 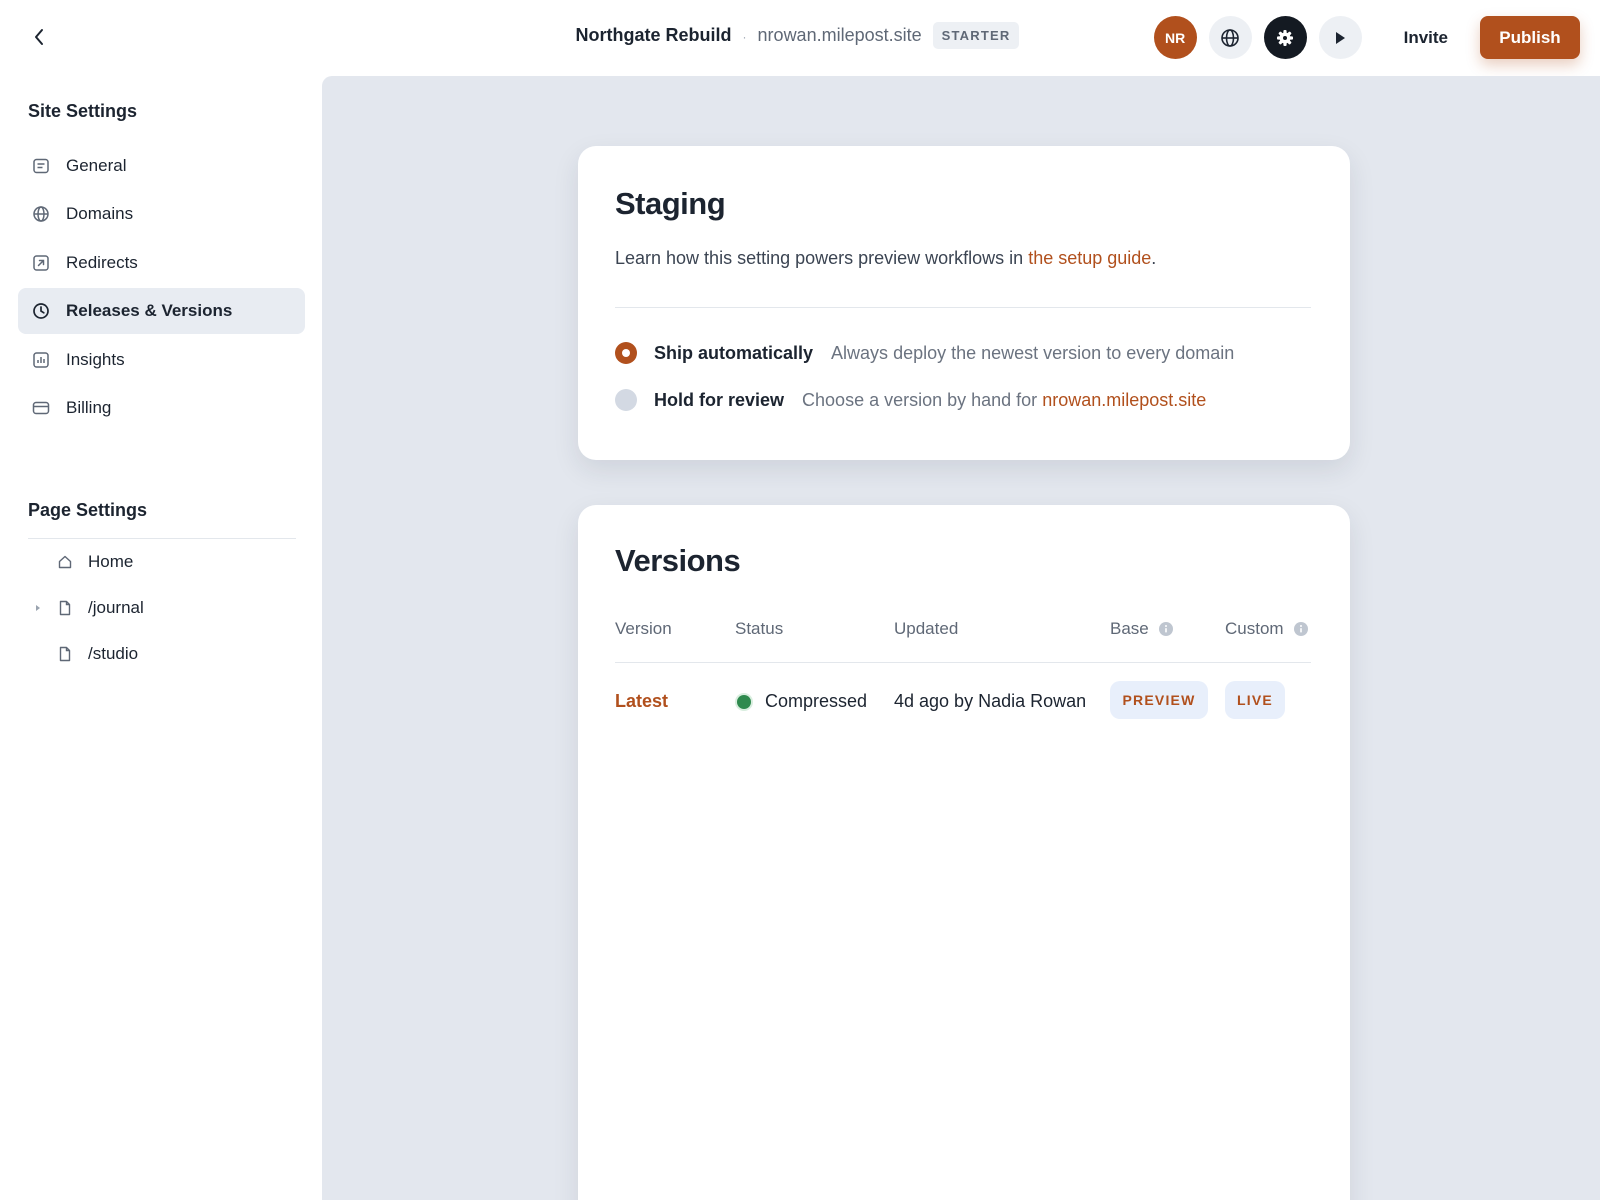 I want to click on site-settings-title: Site Settings, so click(x=83, y=111).